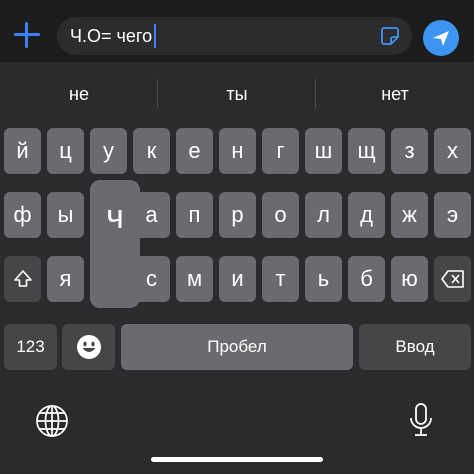  What do you see at coordinates (390, 36) in the screenshot?
I see `sticker-icon` at bounding box center [390, 36].